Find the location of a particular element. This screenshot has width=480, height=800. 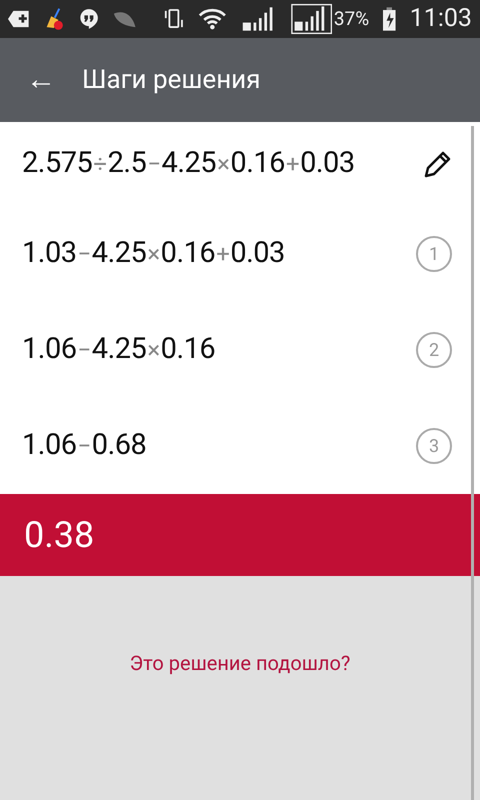

clock: 11:03 is located at coordinates (441, 19).